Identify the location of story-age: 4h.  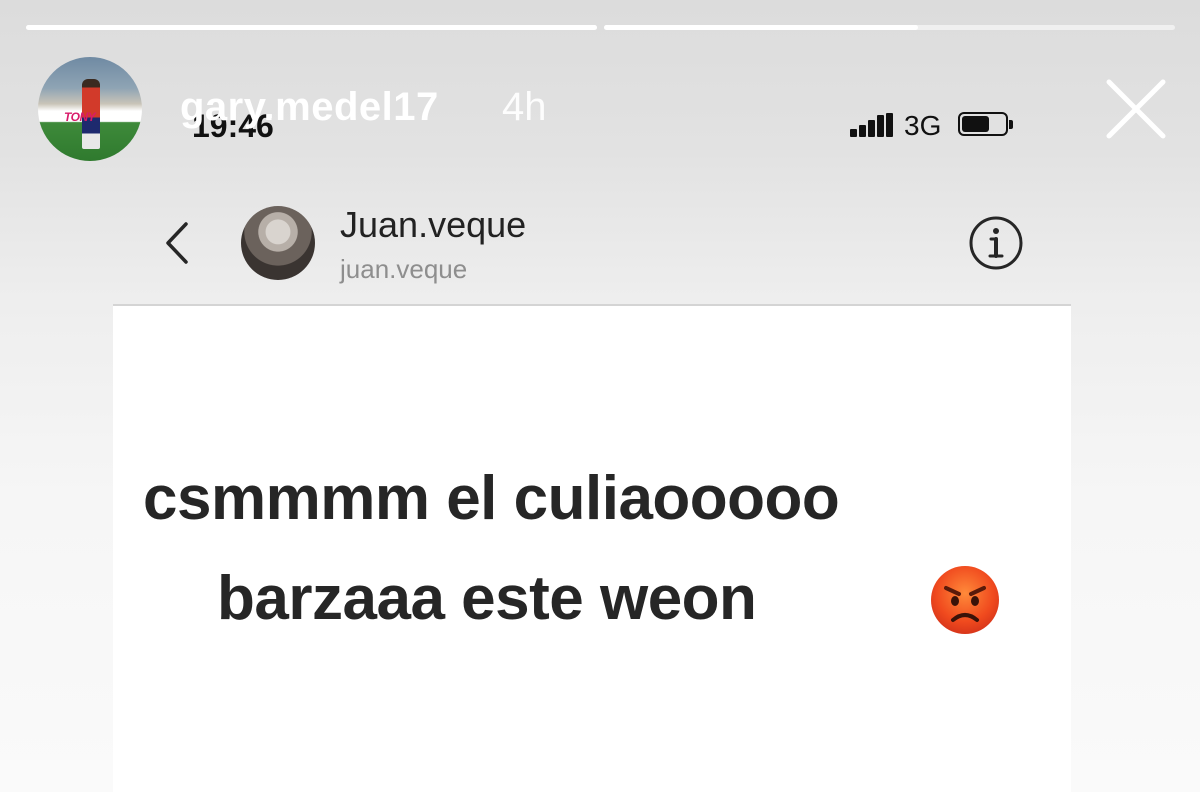
(524, 107).